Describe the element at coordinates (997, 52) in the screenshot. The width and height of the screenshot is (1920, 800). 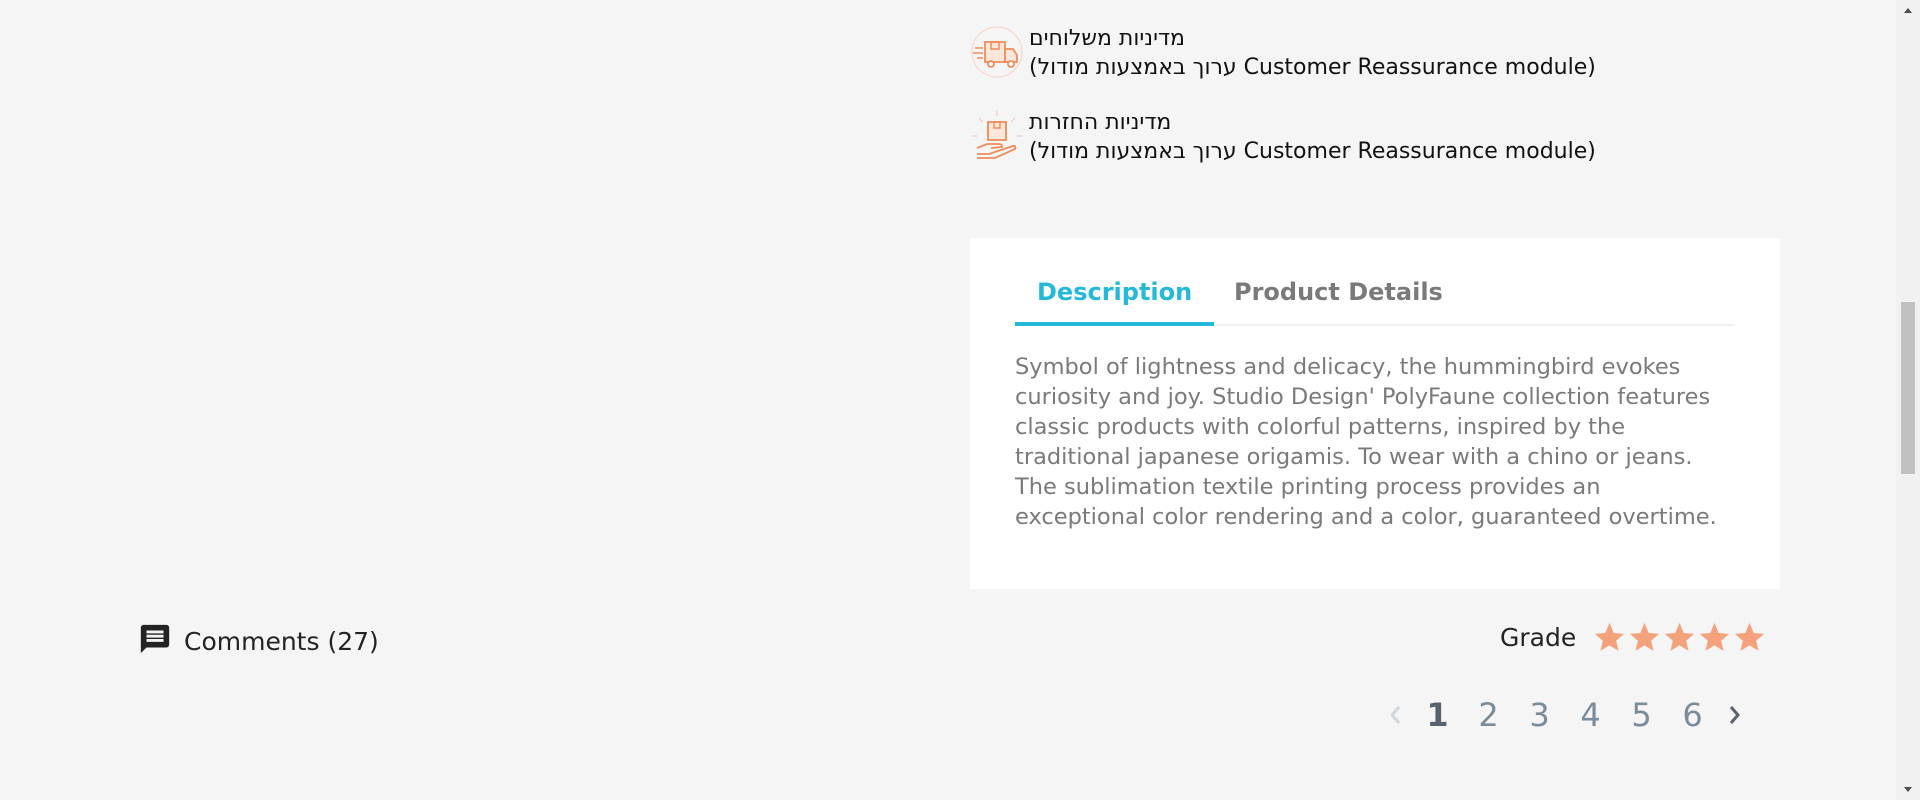
I see `delivery-truck-icon` at that location.